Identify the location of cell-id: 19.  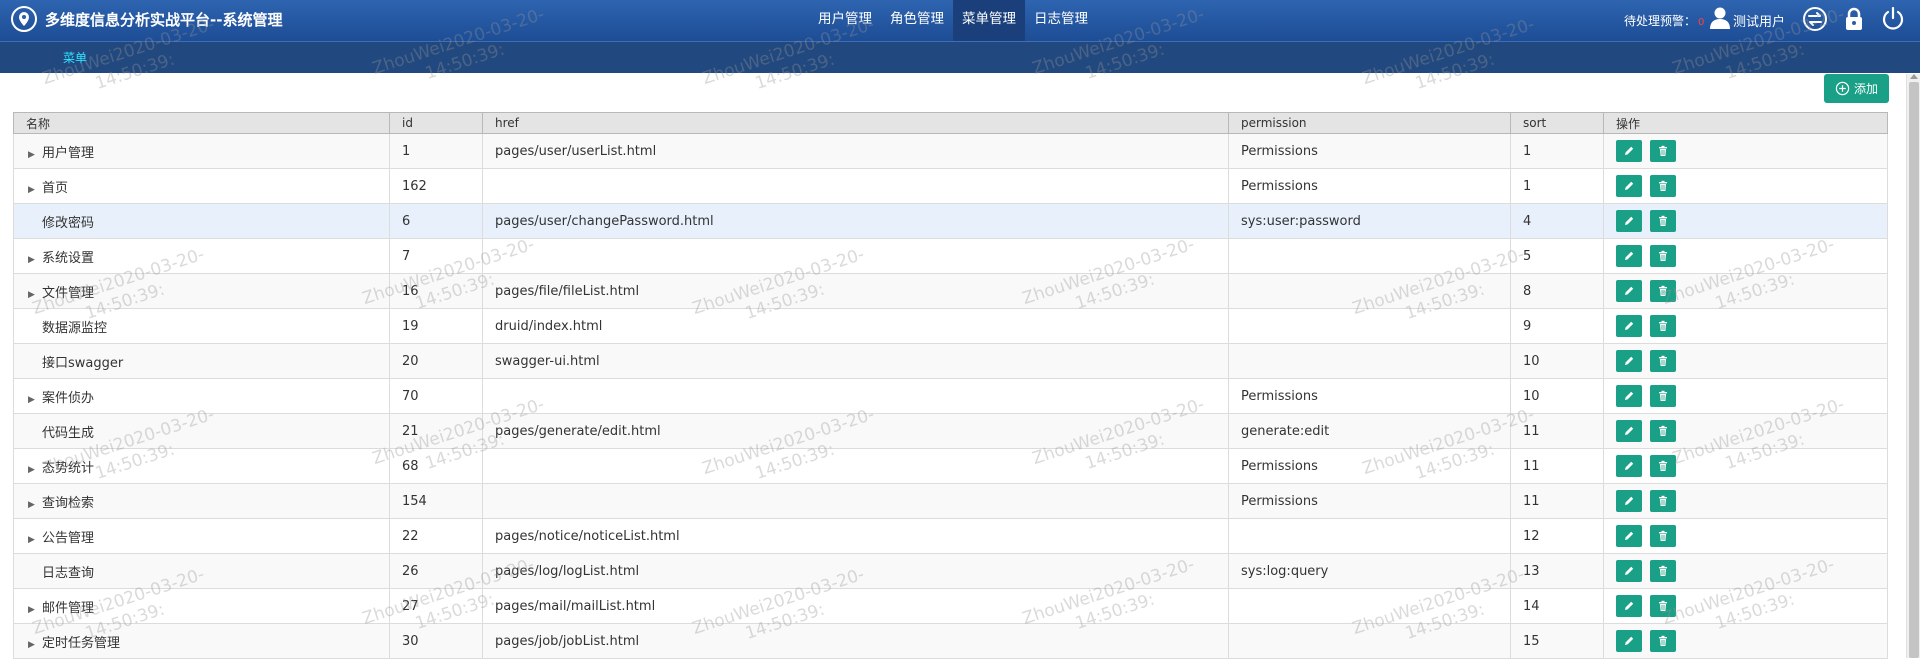
(436, 326).